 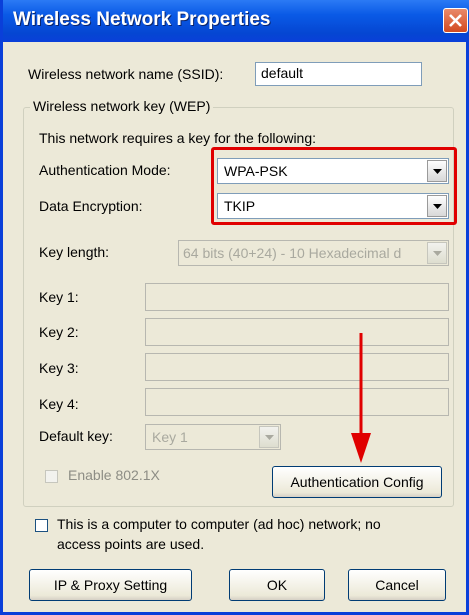 I want to click on title-bar: Wireless Network Properties, so click(x=236, y=21).